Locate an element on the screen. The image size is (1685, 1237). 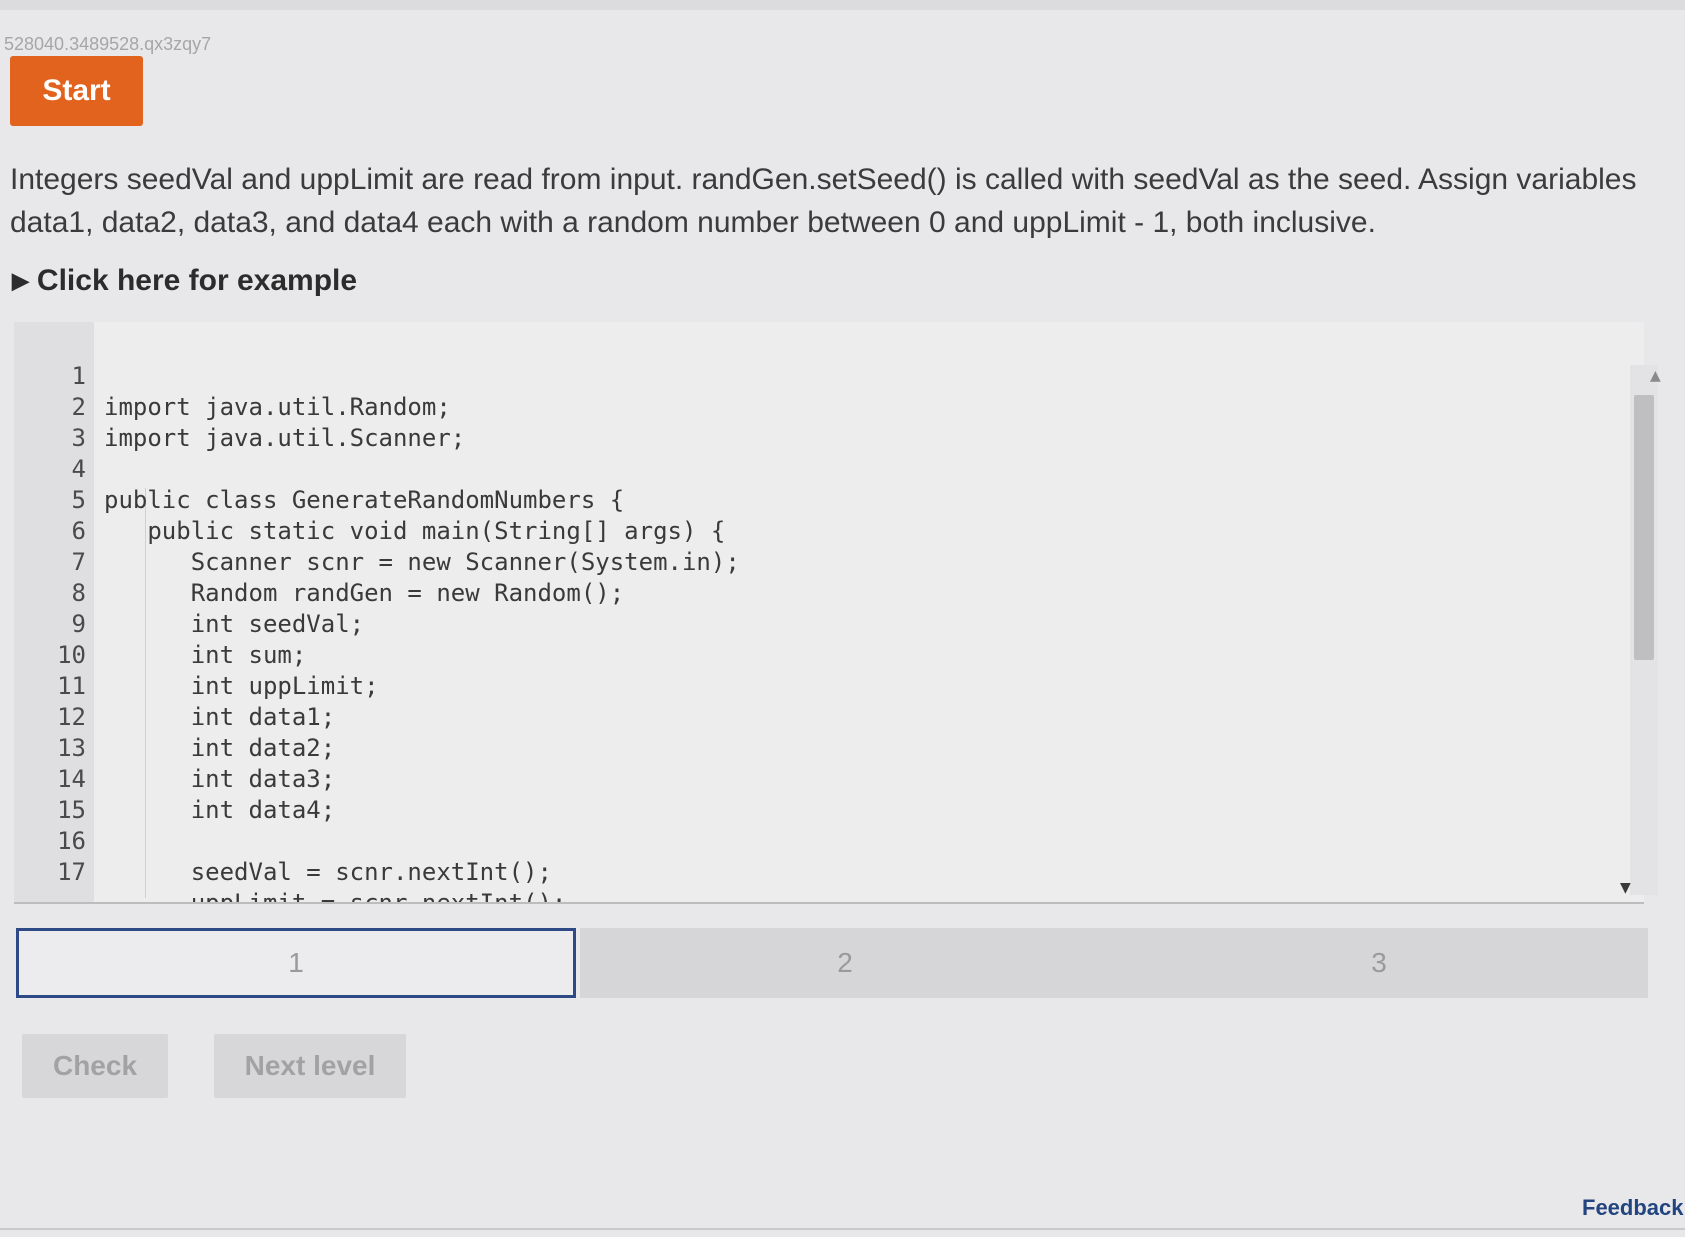
code-line: 10 int uppLimit; is located at coordinates (794, 654).